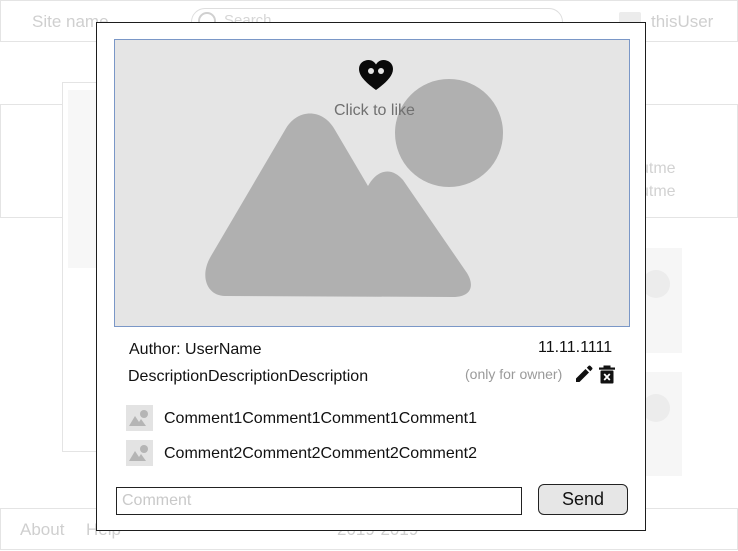 The image size is (738, 551). Describe the element at coordinates (320, 453) in the screenshot. I see `comment-text: Comment2Comment2Comment2Comment2` at that location.